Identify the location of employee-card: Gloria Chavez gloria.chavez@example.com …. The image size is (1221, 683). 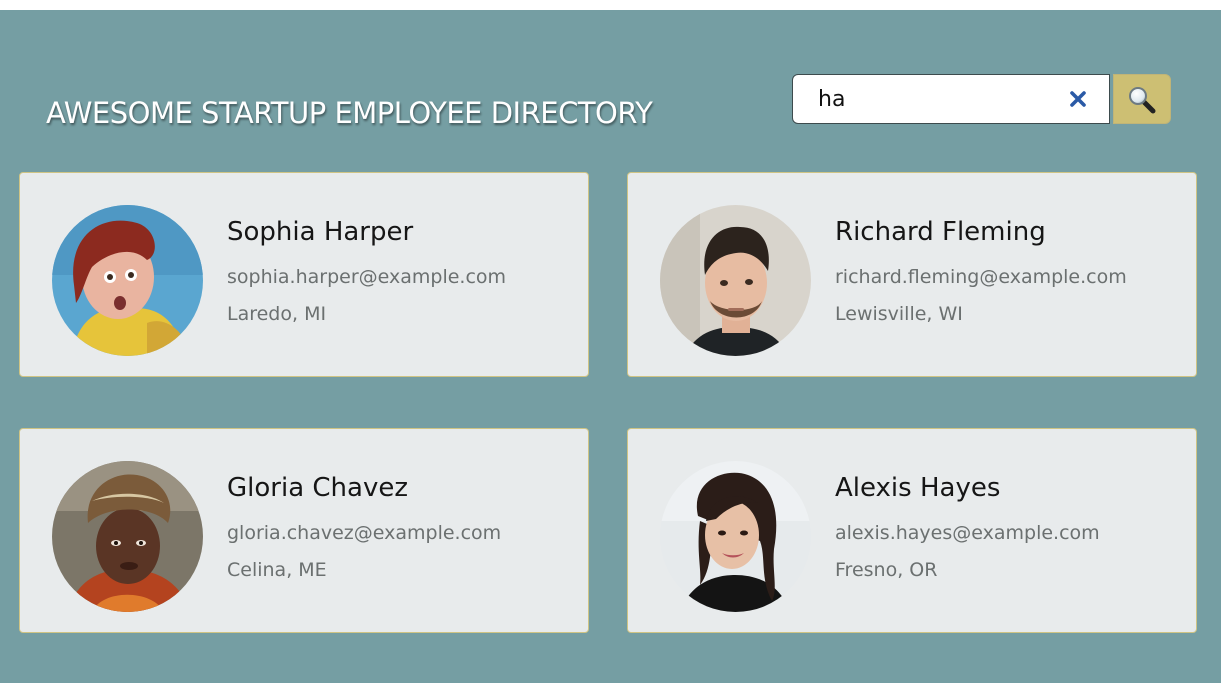
(304, 530).